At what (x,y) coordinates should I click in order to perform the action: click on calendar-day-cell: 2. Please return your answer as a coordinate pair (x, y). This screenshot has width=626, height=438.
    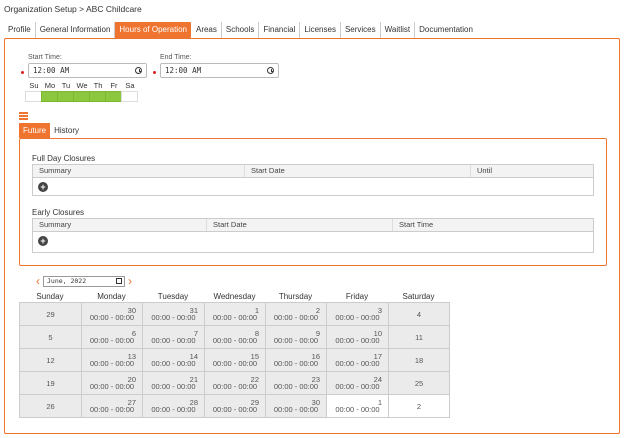
    Looking at the image, I should click on (419, 406).